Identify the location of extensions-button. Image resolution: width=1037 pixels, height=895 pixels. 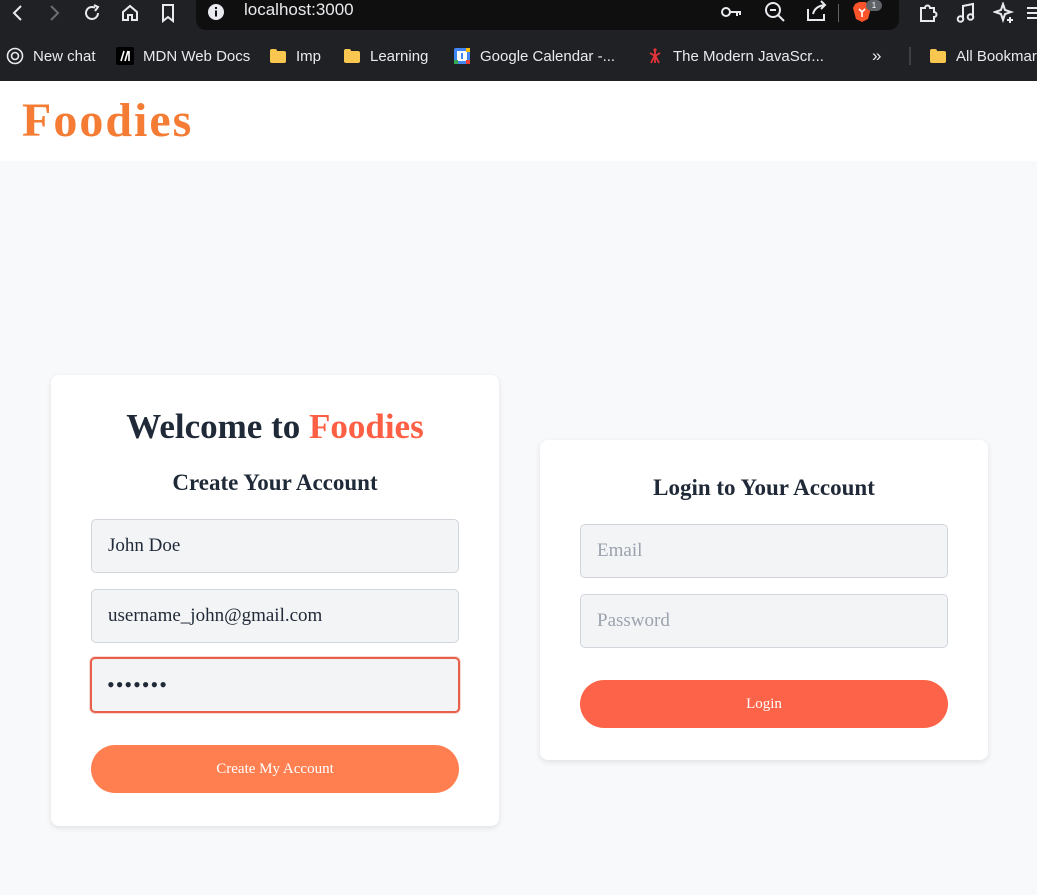
(928, 13).